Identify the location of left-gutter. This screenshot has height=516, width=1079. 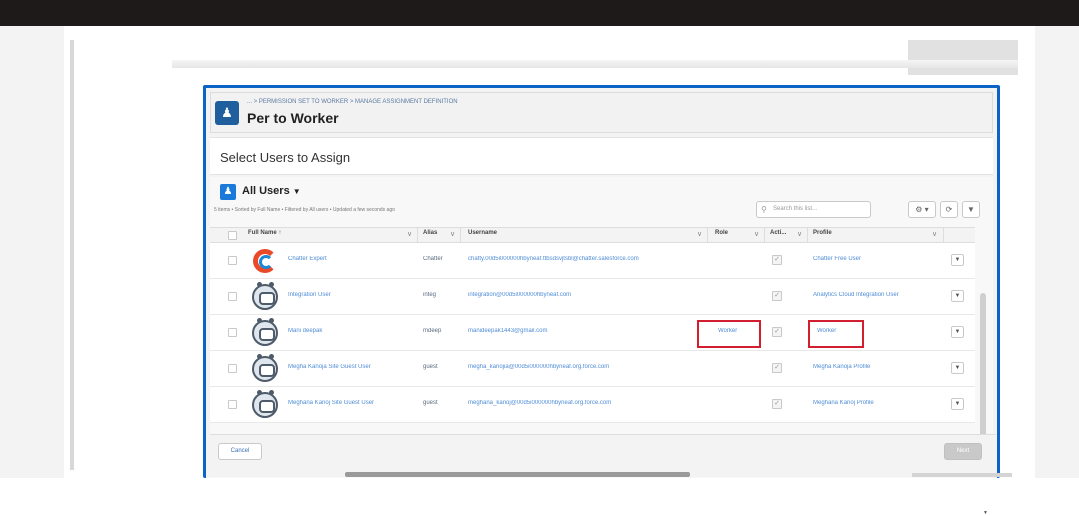
(32, 252).